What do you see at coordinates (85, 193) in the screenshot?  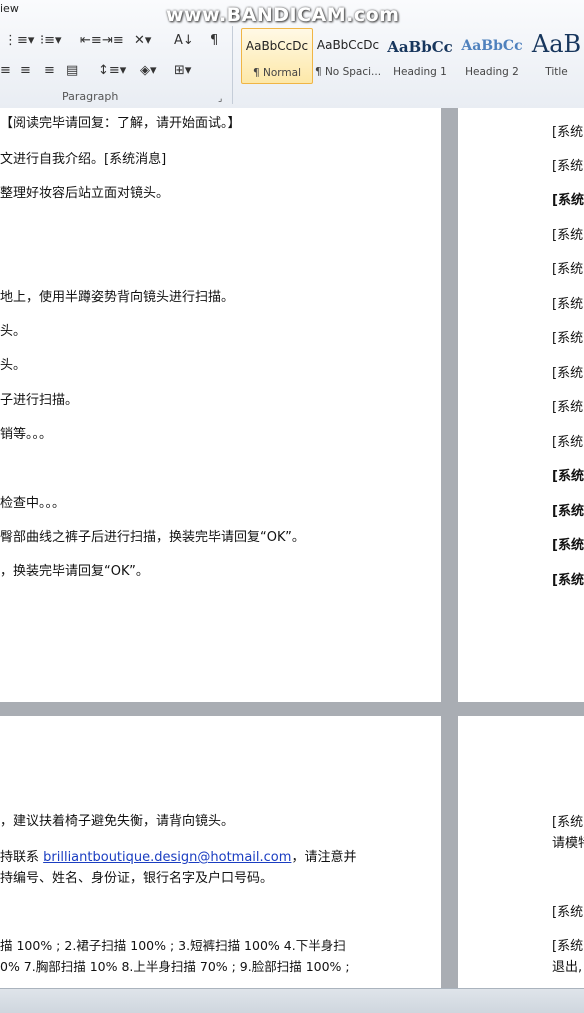 I see `doc-line: 整理好妆容后站立面对镜头。` at bounding box center [85, 193].